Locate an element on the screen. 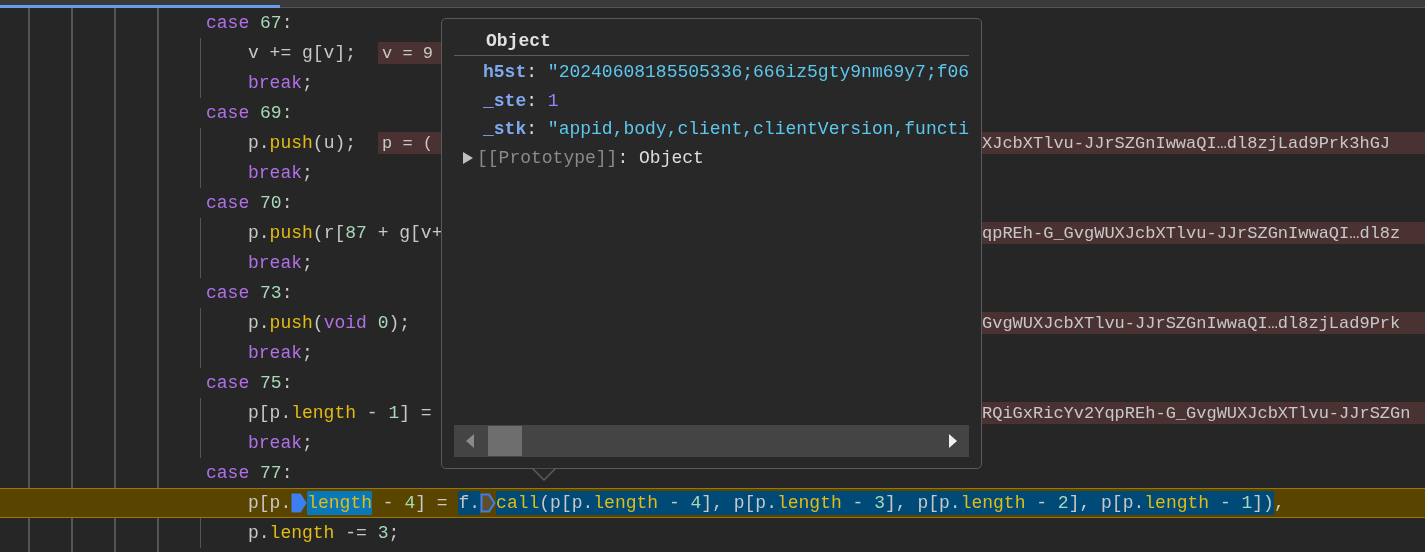 The image size is (1425, 552). property-row-text: _ste: 1 is located at coordinates (521, 101).